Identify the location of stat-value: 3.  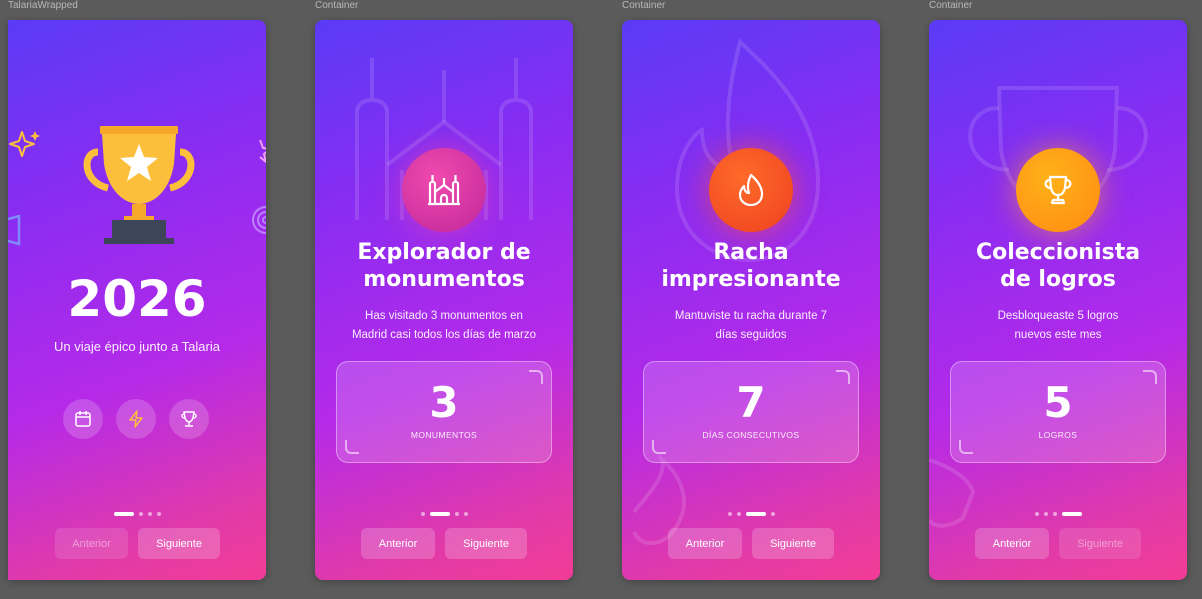
(444, 402).